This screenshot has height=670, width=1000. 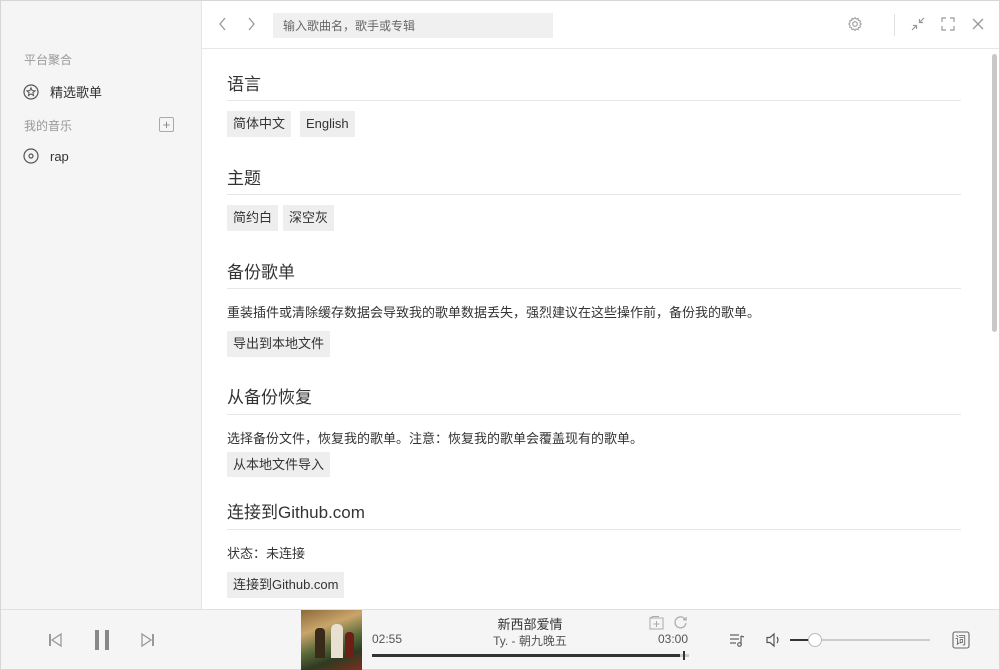 I want to click on album-cover, so click(x=331, y=640).